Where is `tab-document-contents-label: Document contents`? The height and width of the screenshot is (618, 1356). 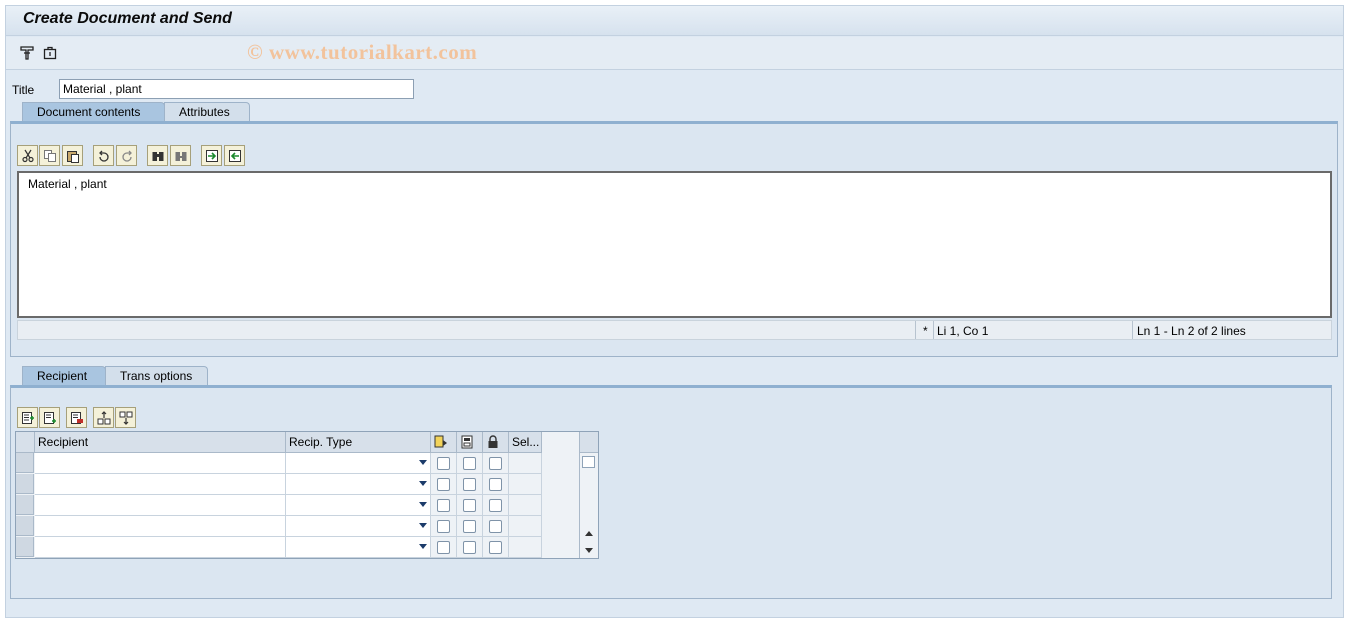
tab-document-contents-label: Document contents is located at coordinates (89, 112).